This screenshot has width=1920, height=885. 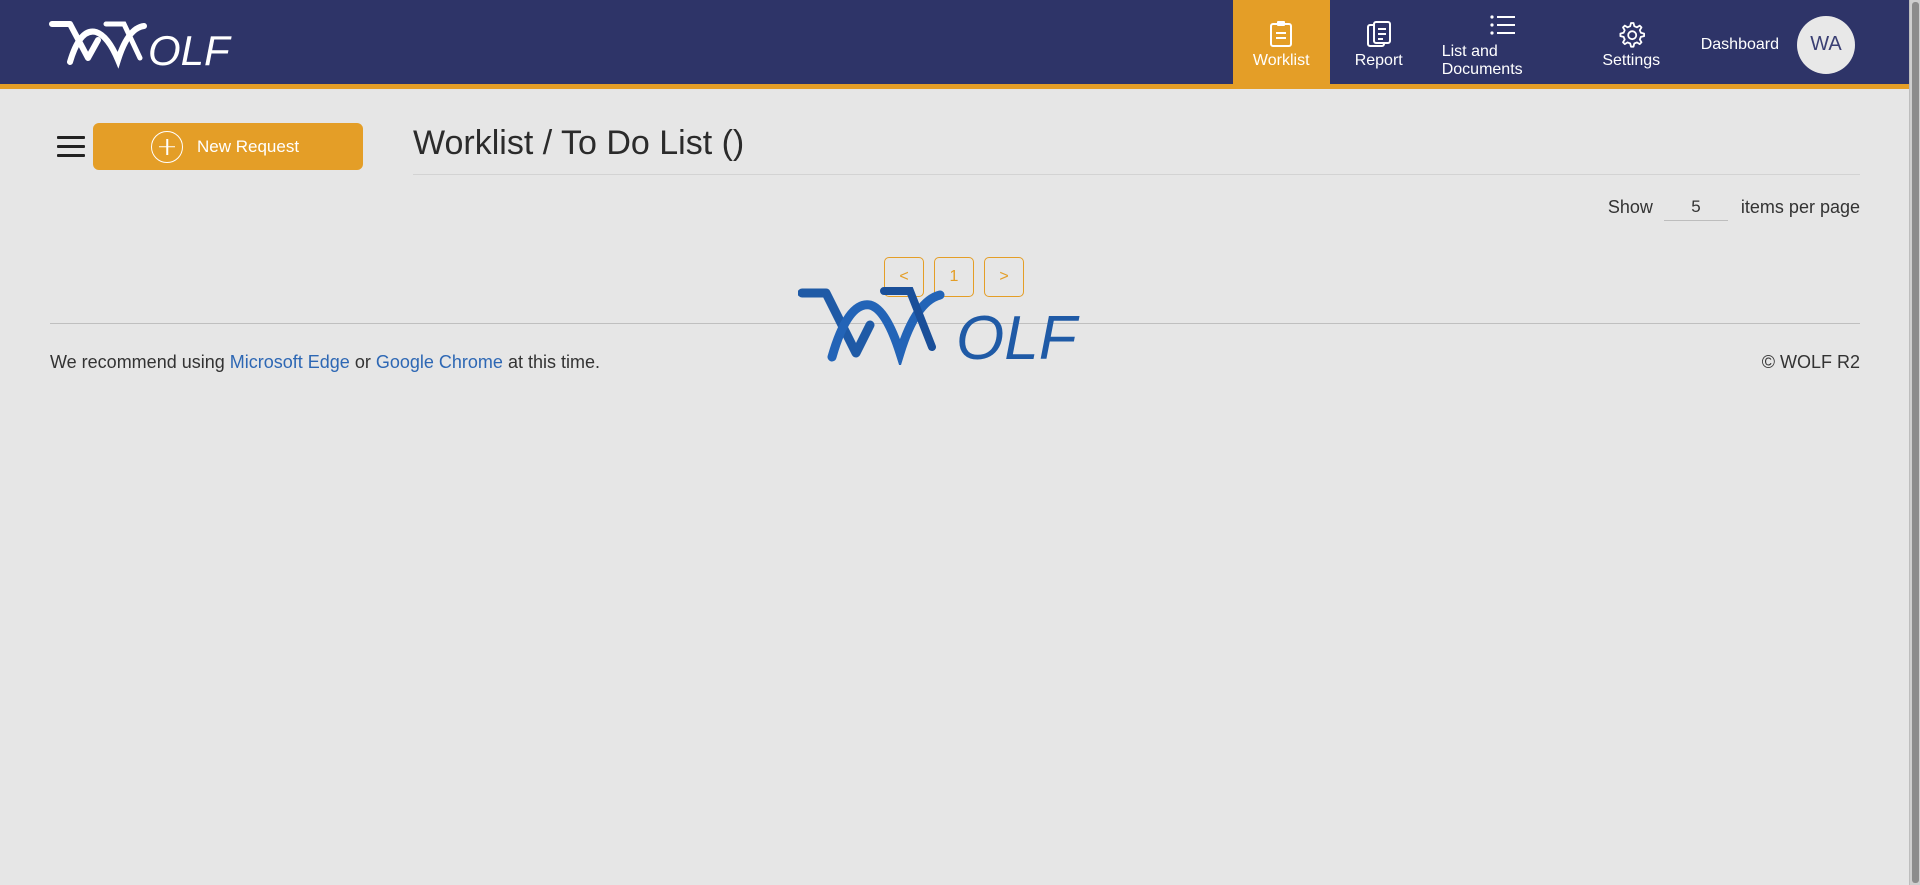 I want to click on scrollbar-thumb, so click(x=1915, y=442).